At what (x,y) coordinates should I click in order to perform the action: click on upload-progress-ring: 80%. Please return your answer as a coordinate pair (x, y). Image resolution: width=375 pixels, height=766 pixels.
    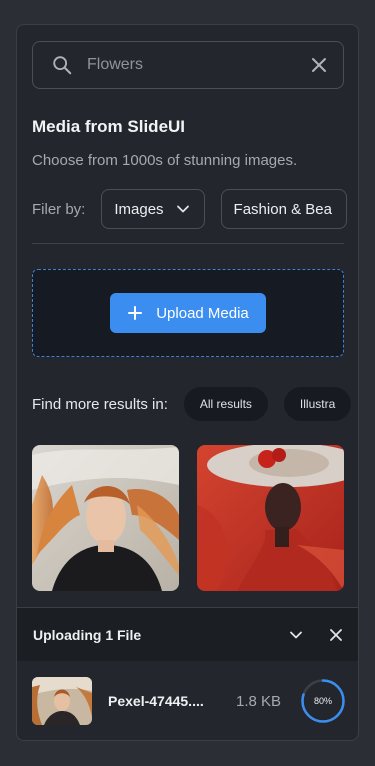
    Looking at the image, I should click on (323, 701).